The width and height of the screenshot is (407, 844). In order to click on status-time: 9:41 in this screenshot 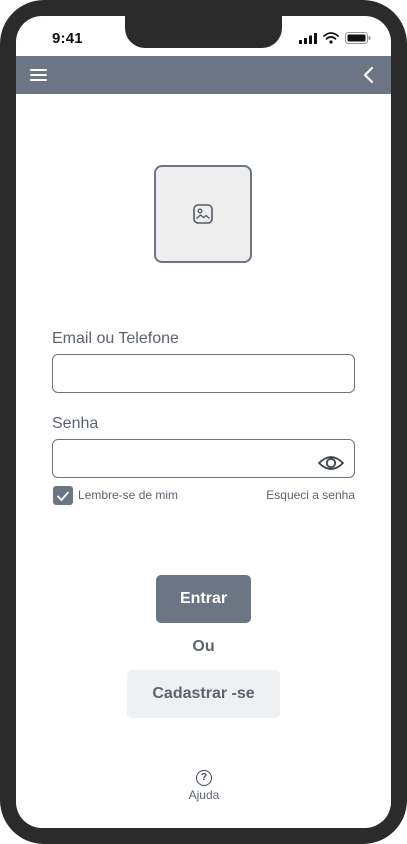, I will do `click(67, 38)`.